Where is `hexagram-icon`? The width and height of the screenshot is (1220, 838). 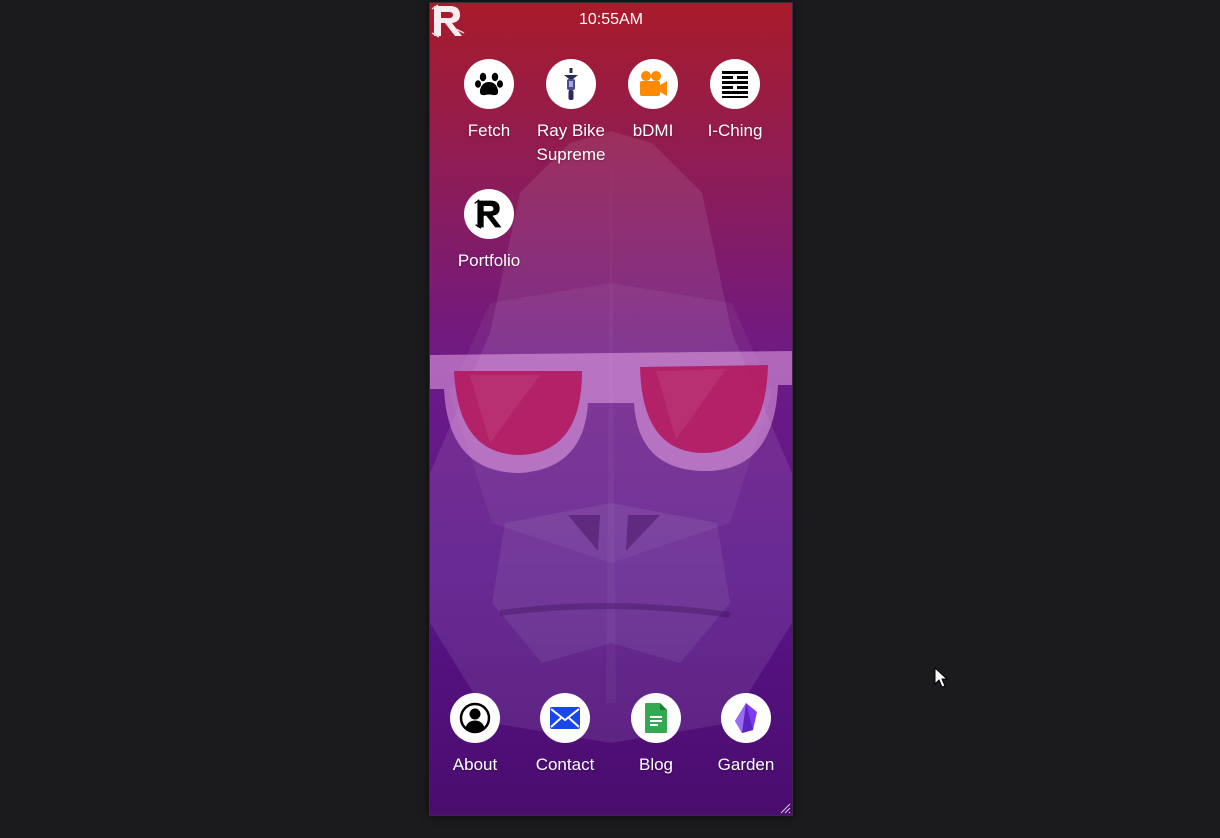 hexagram-icon is located at coordinates (735, 84).